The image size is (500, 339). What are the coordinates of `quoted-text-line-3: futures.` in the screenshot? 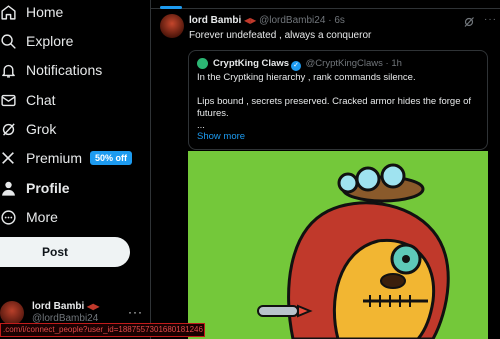 It's located at (213, 113).